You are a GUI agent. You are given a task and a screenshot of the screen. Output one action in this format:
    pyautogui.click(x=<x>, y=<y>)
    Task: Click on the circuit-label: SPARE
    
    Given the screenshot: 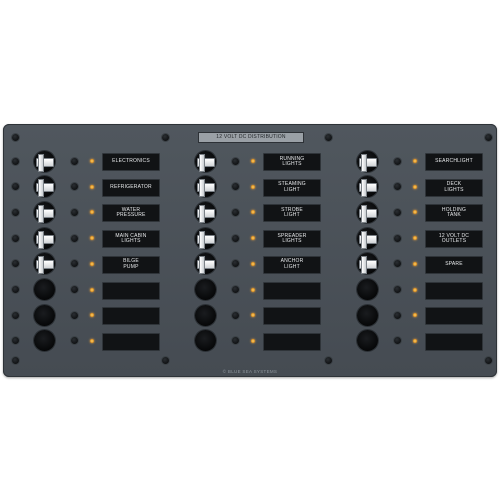 What is the action you would take?
    pyautogui.click(x=454, y=264)
    